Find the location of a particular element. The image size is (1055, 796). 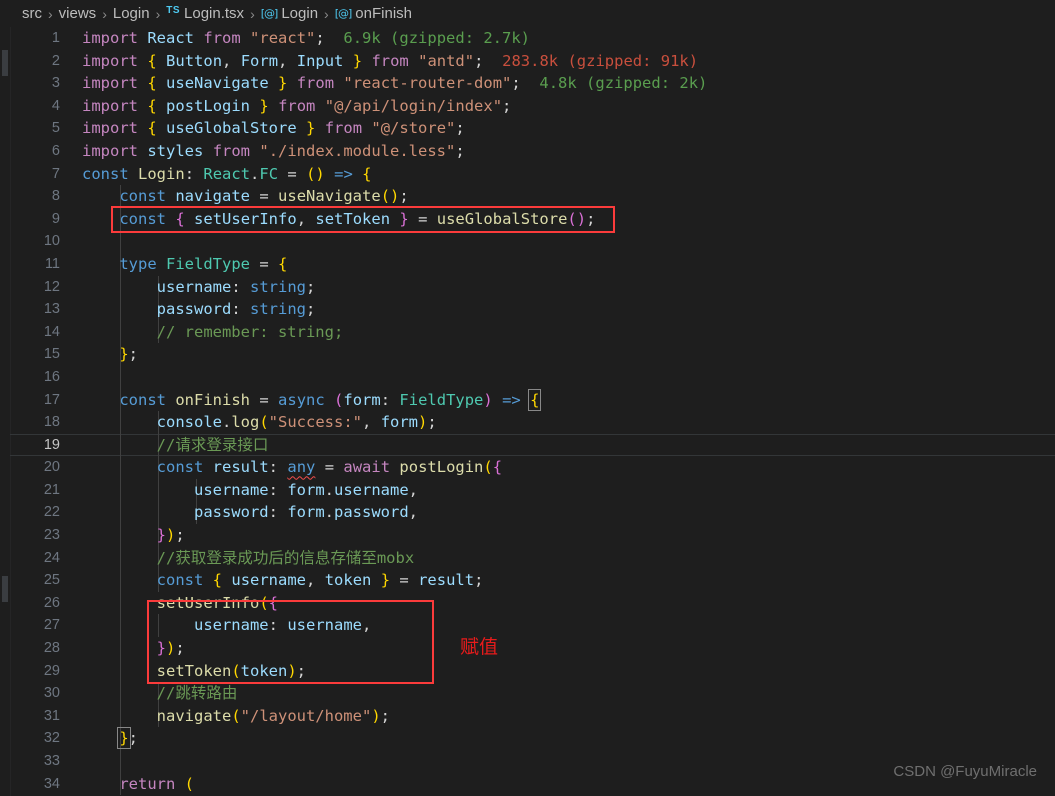

breadcrumb-item-src: src is located at coordinates (32, 13).